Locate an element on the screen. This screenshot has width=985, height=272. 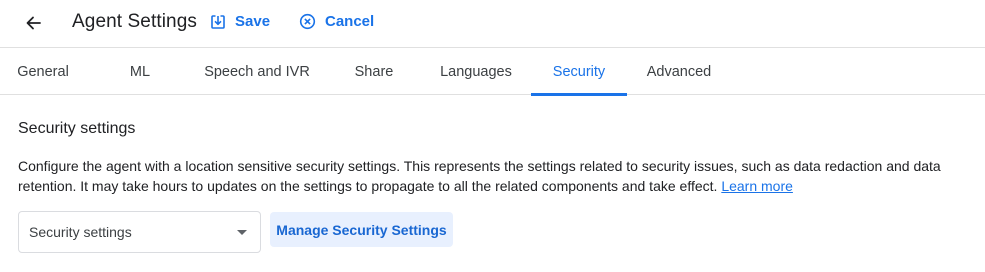
cancel-button: Cancel is located at coordinates (336, 21).